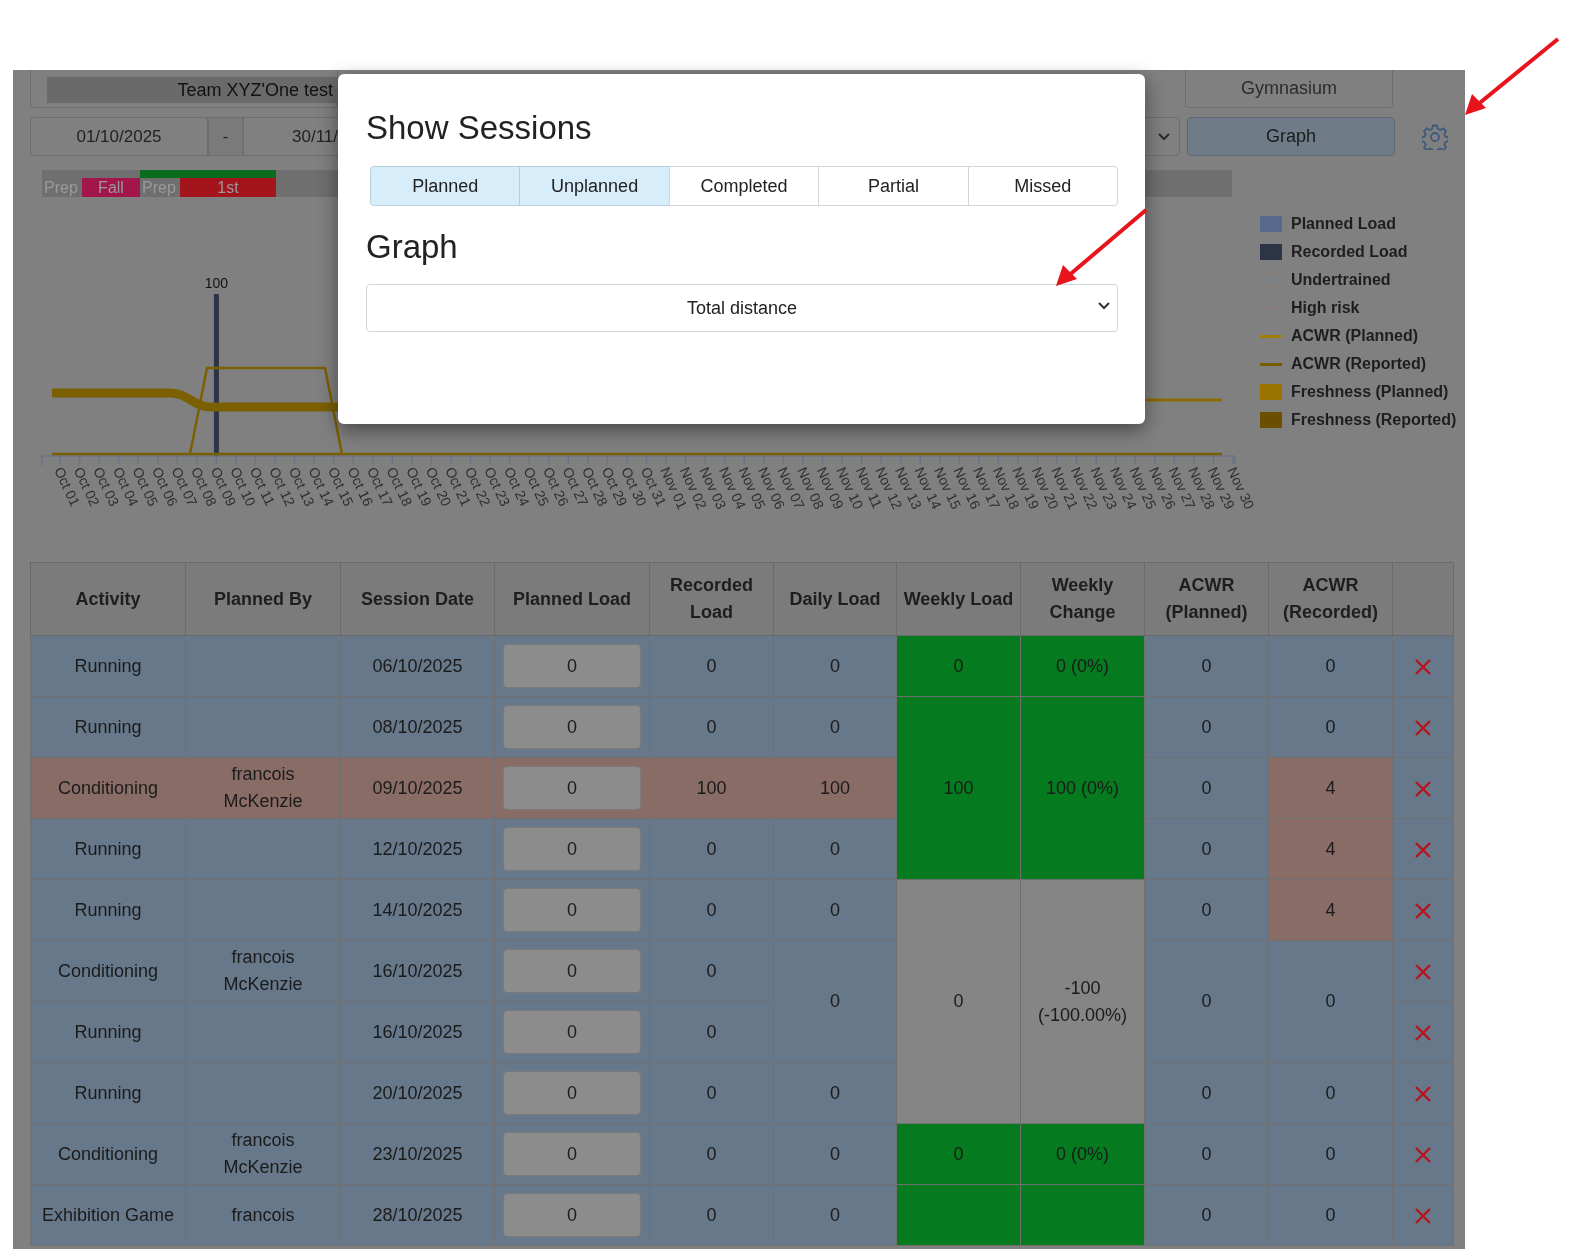 This screenshot has width=1569, height=1249. What do you see at coordinates (108, 1215) in the screenshot?
I see `table-cell: Exhibition Game` at bounding box center [108, 1215].